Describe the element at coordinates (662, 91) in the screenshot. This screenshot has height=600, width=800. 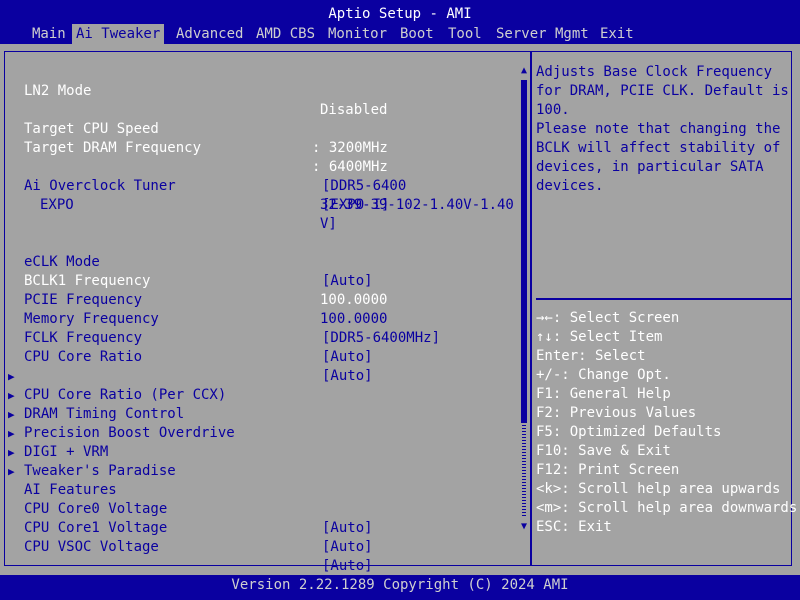
I see `help-text-line: for DRAM, PCIE CLK. Default is` at that location.